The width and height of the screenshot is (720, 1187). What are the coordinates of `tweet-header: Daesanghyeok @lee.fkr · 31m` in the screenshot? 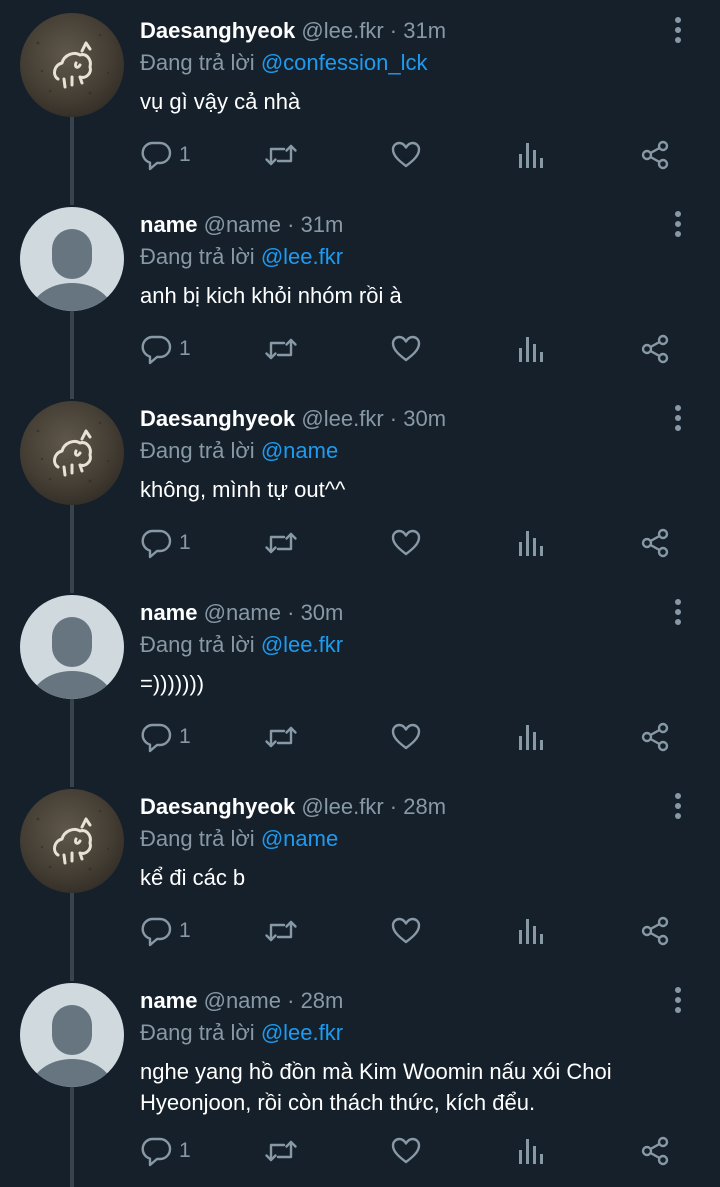 It's located at (293, 31).